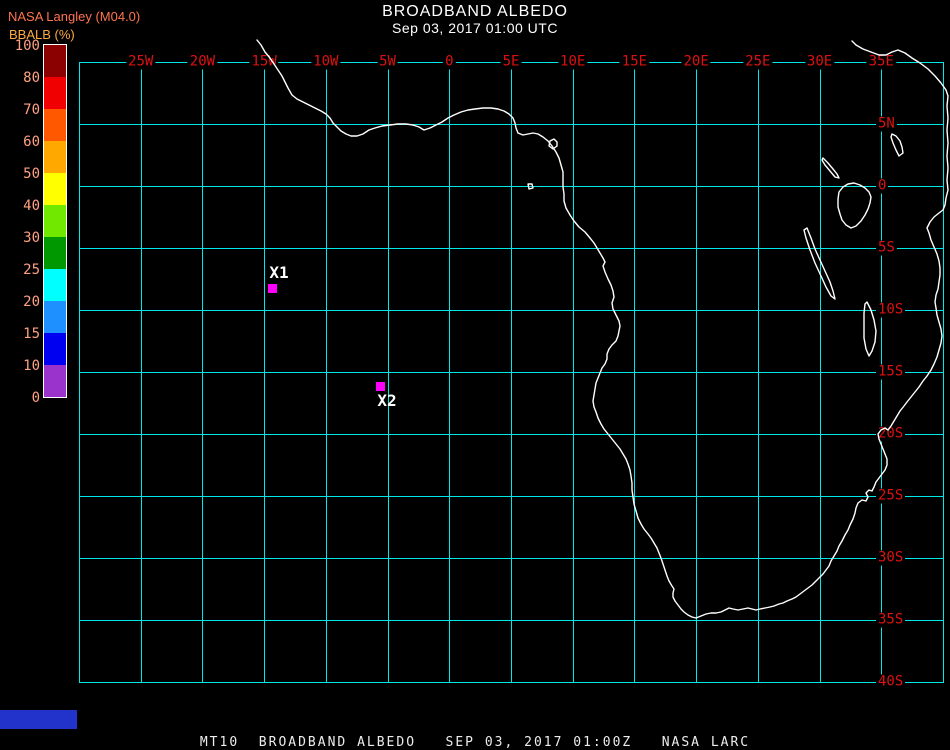 Image resolution: width=950 pixels, height=750 pixels. What do you see at coordinates (326, 61) in the screenshot?
I see `longitude-label: 10W` at bounding box center [326, 61].